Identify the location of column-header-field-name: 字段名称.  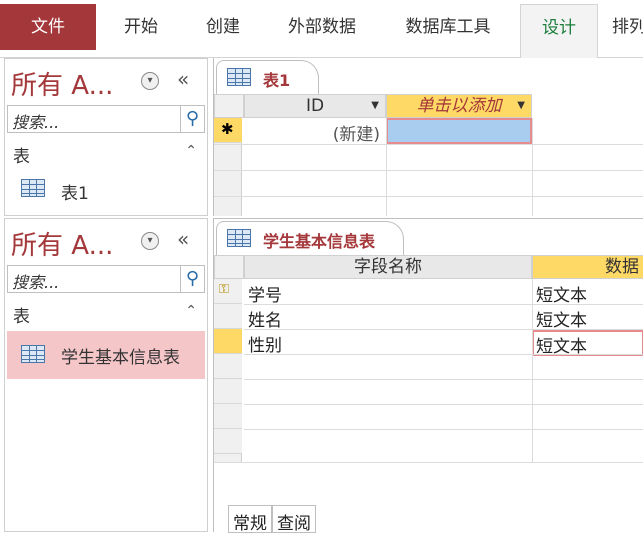
(388, 267).